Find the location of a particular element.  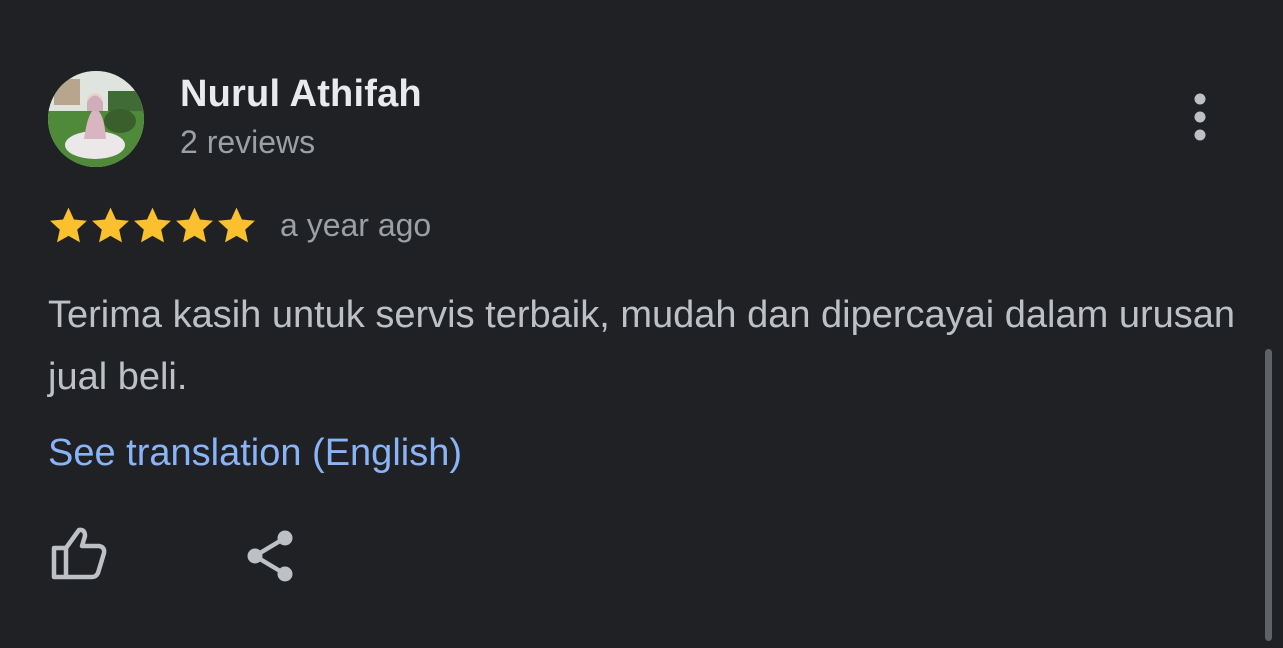

author-review-count: 2 reviews is located at coordinates (248, 142).